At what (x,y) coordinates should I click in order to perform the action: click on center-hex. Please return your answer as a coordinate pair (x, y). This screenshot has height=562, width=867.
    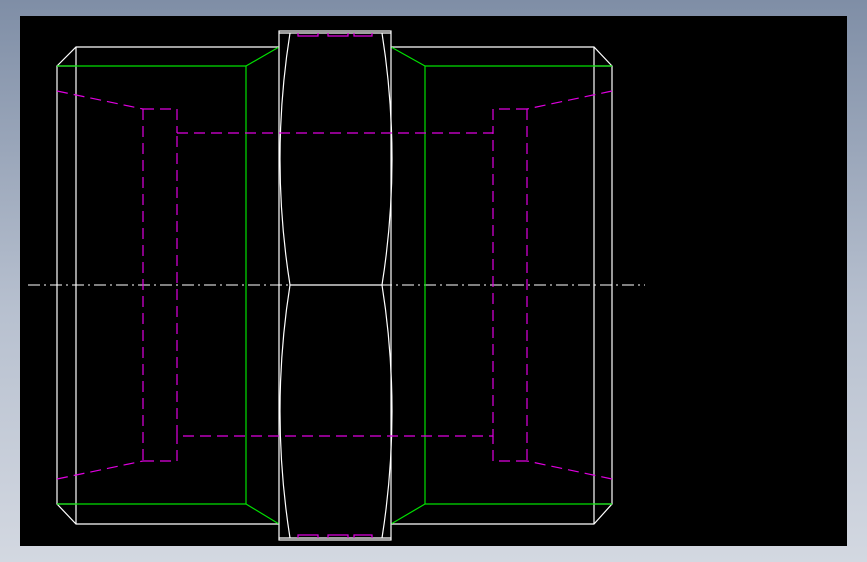
    Looking at the image, I should click on (335, 285).